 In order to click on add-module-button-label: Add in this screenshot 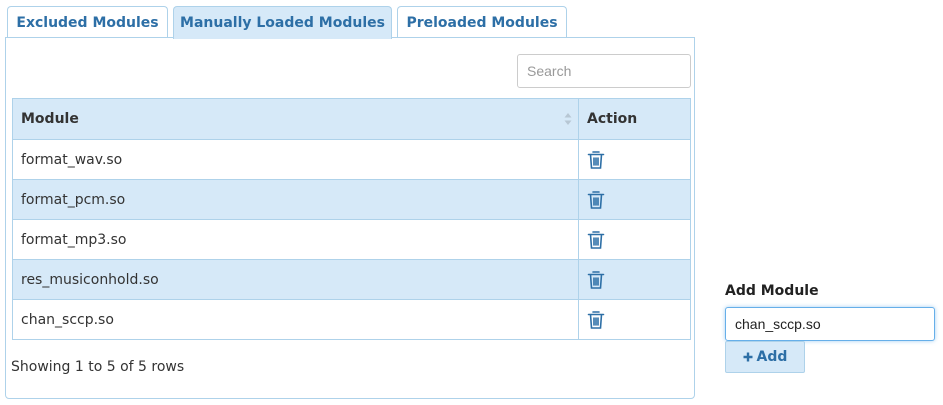, I will do `click(772, 357)`.